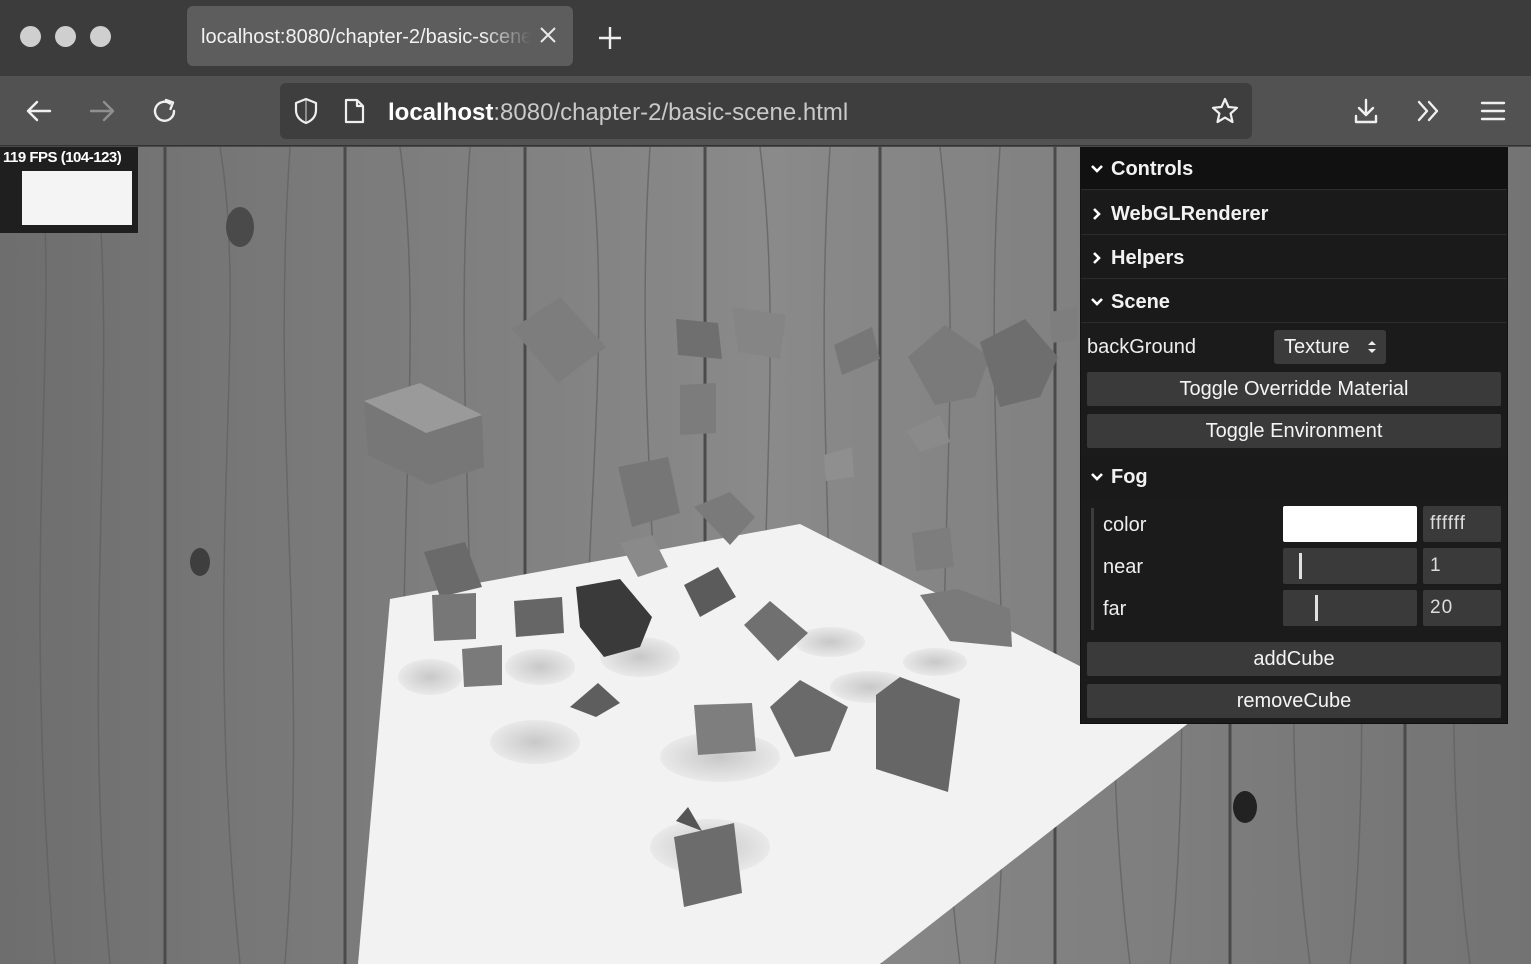 The width and height of the screenshot is (1531, 964). I want to click on add-cube-button: addCube, so click(1294, 659).